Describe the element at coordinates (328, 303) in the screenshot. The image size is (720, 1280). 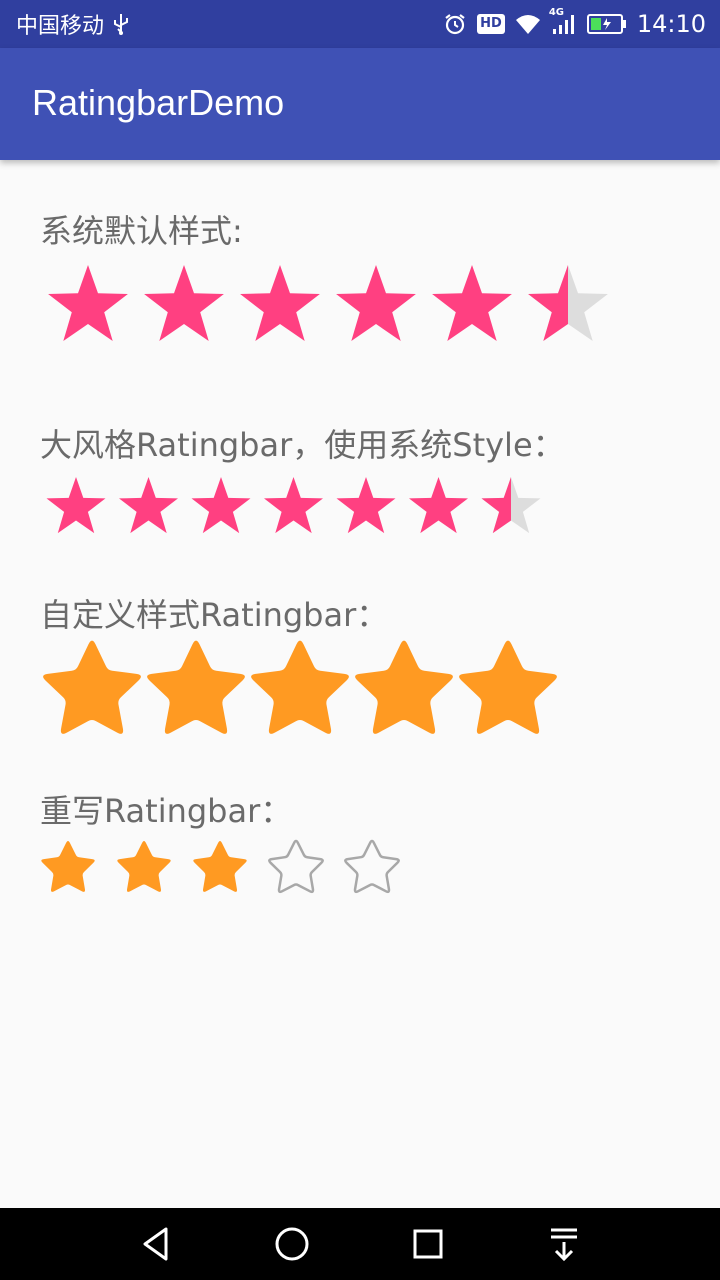
I see `rating-bar-default` at that location.